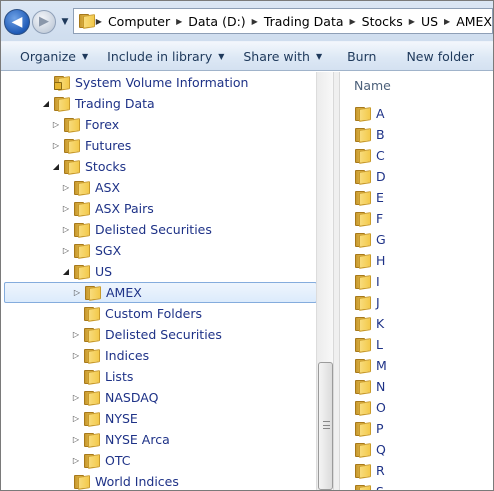  I want to click on tree-item: ▷ Futures, so click(159, 145).